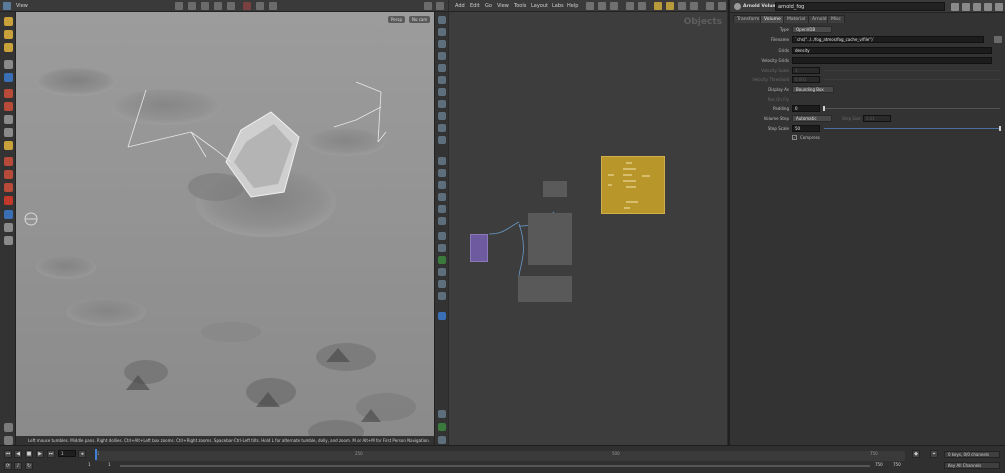 The height and width of the screenshot is (473, 1005). I want to click on jump-start-button: ⏮, so click(8, 454).